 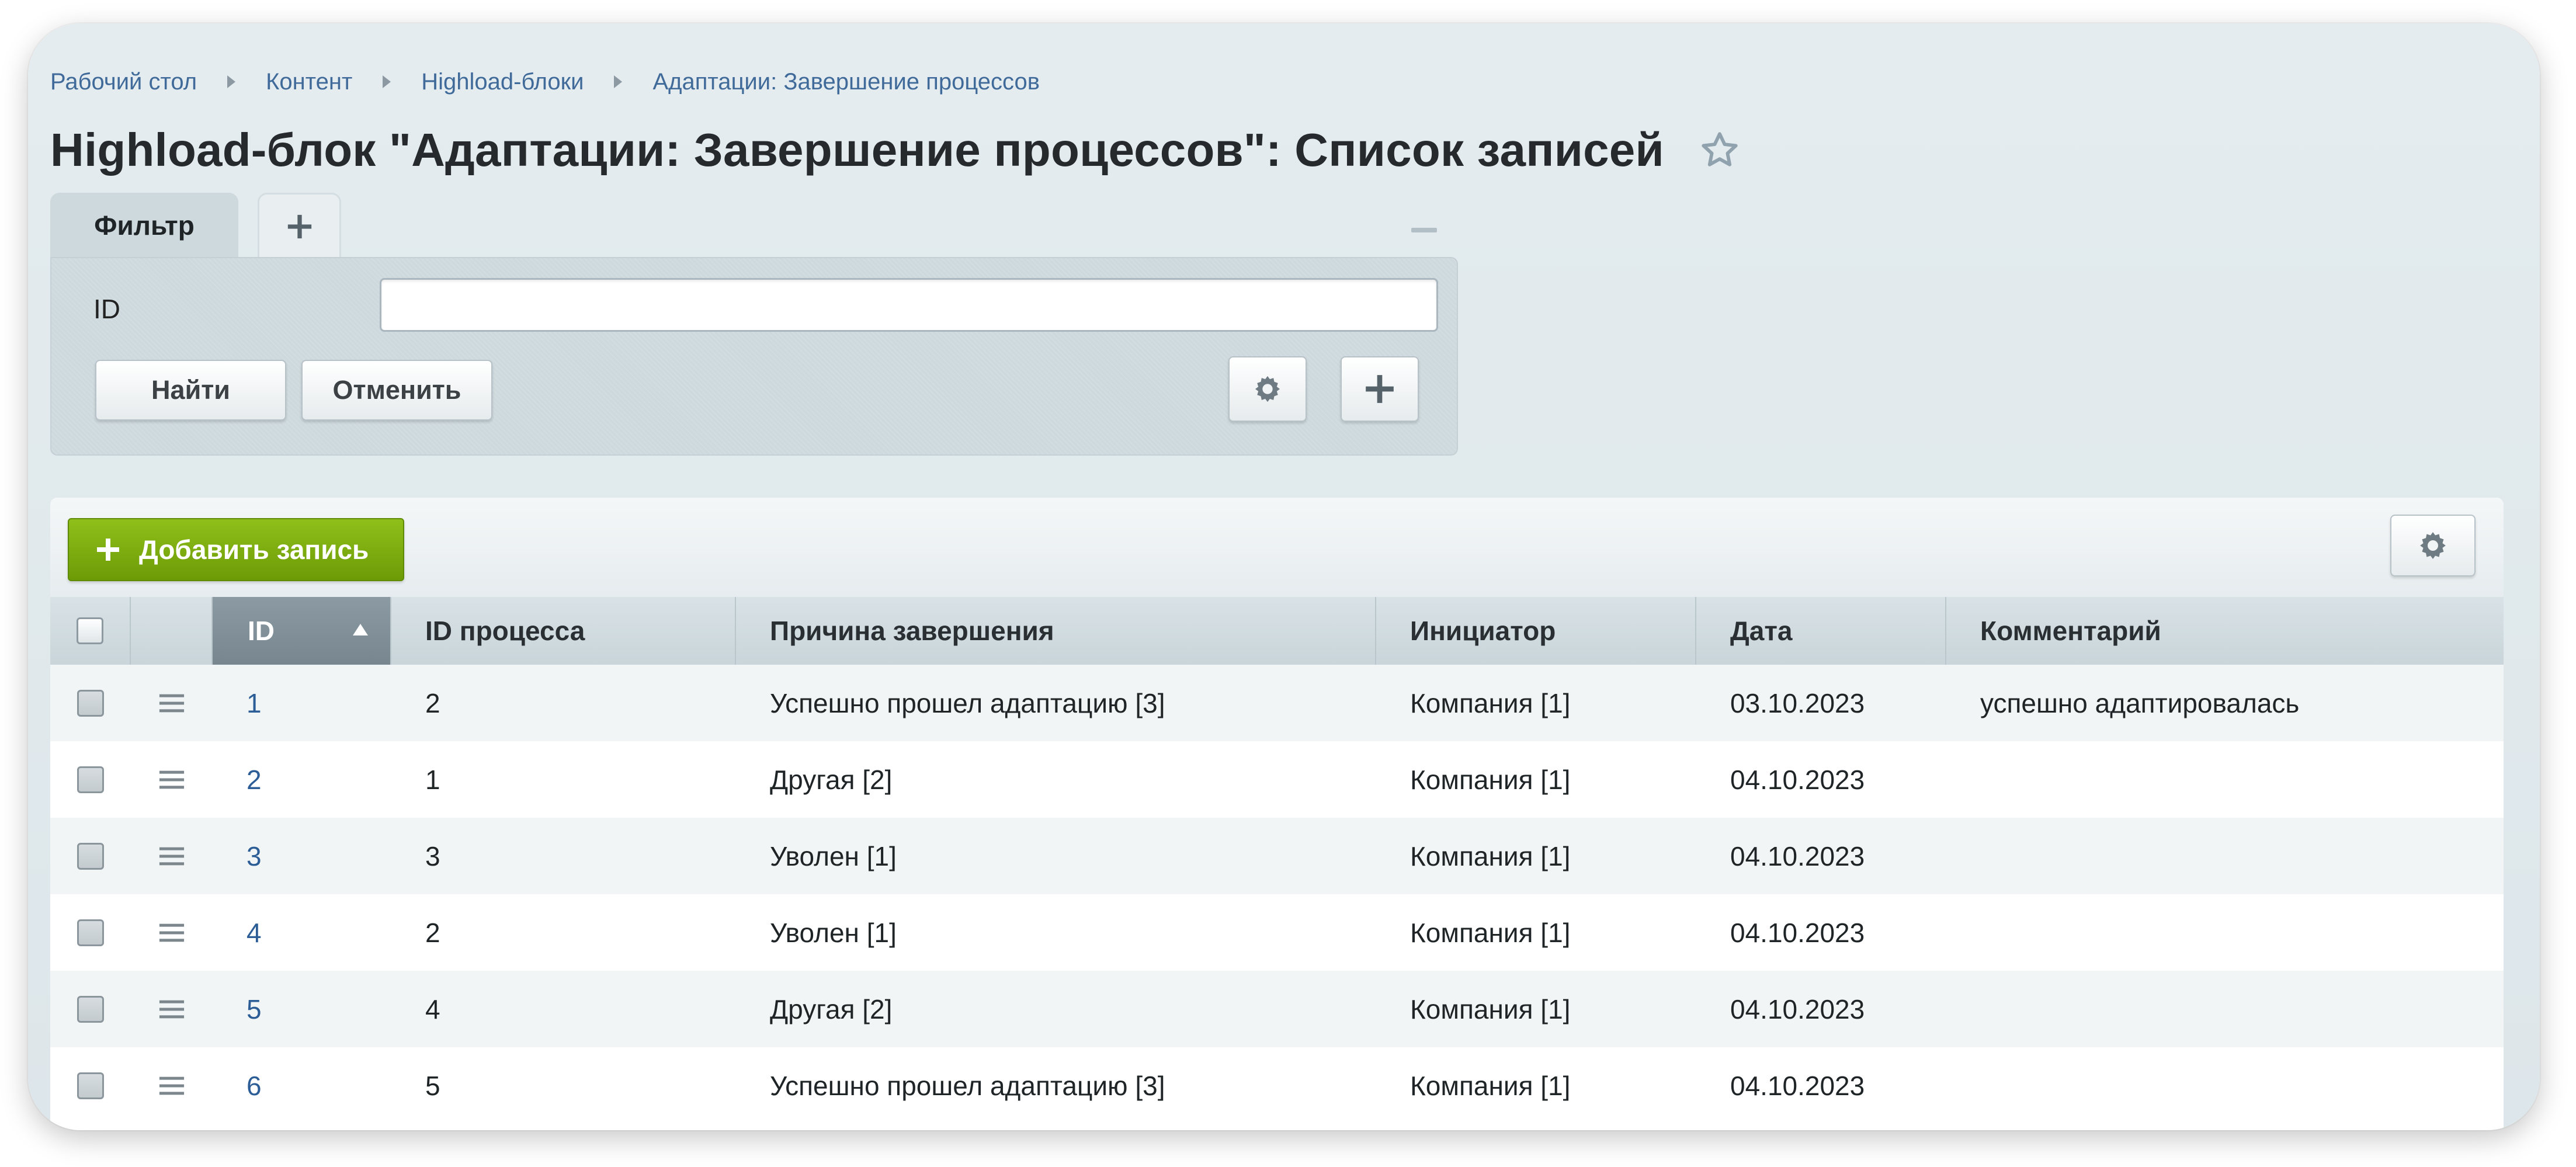 I want to click on add-record-button: Добавить запись, so click(x=236, y=549).